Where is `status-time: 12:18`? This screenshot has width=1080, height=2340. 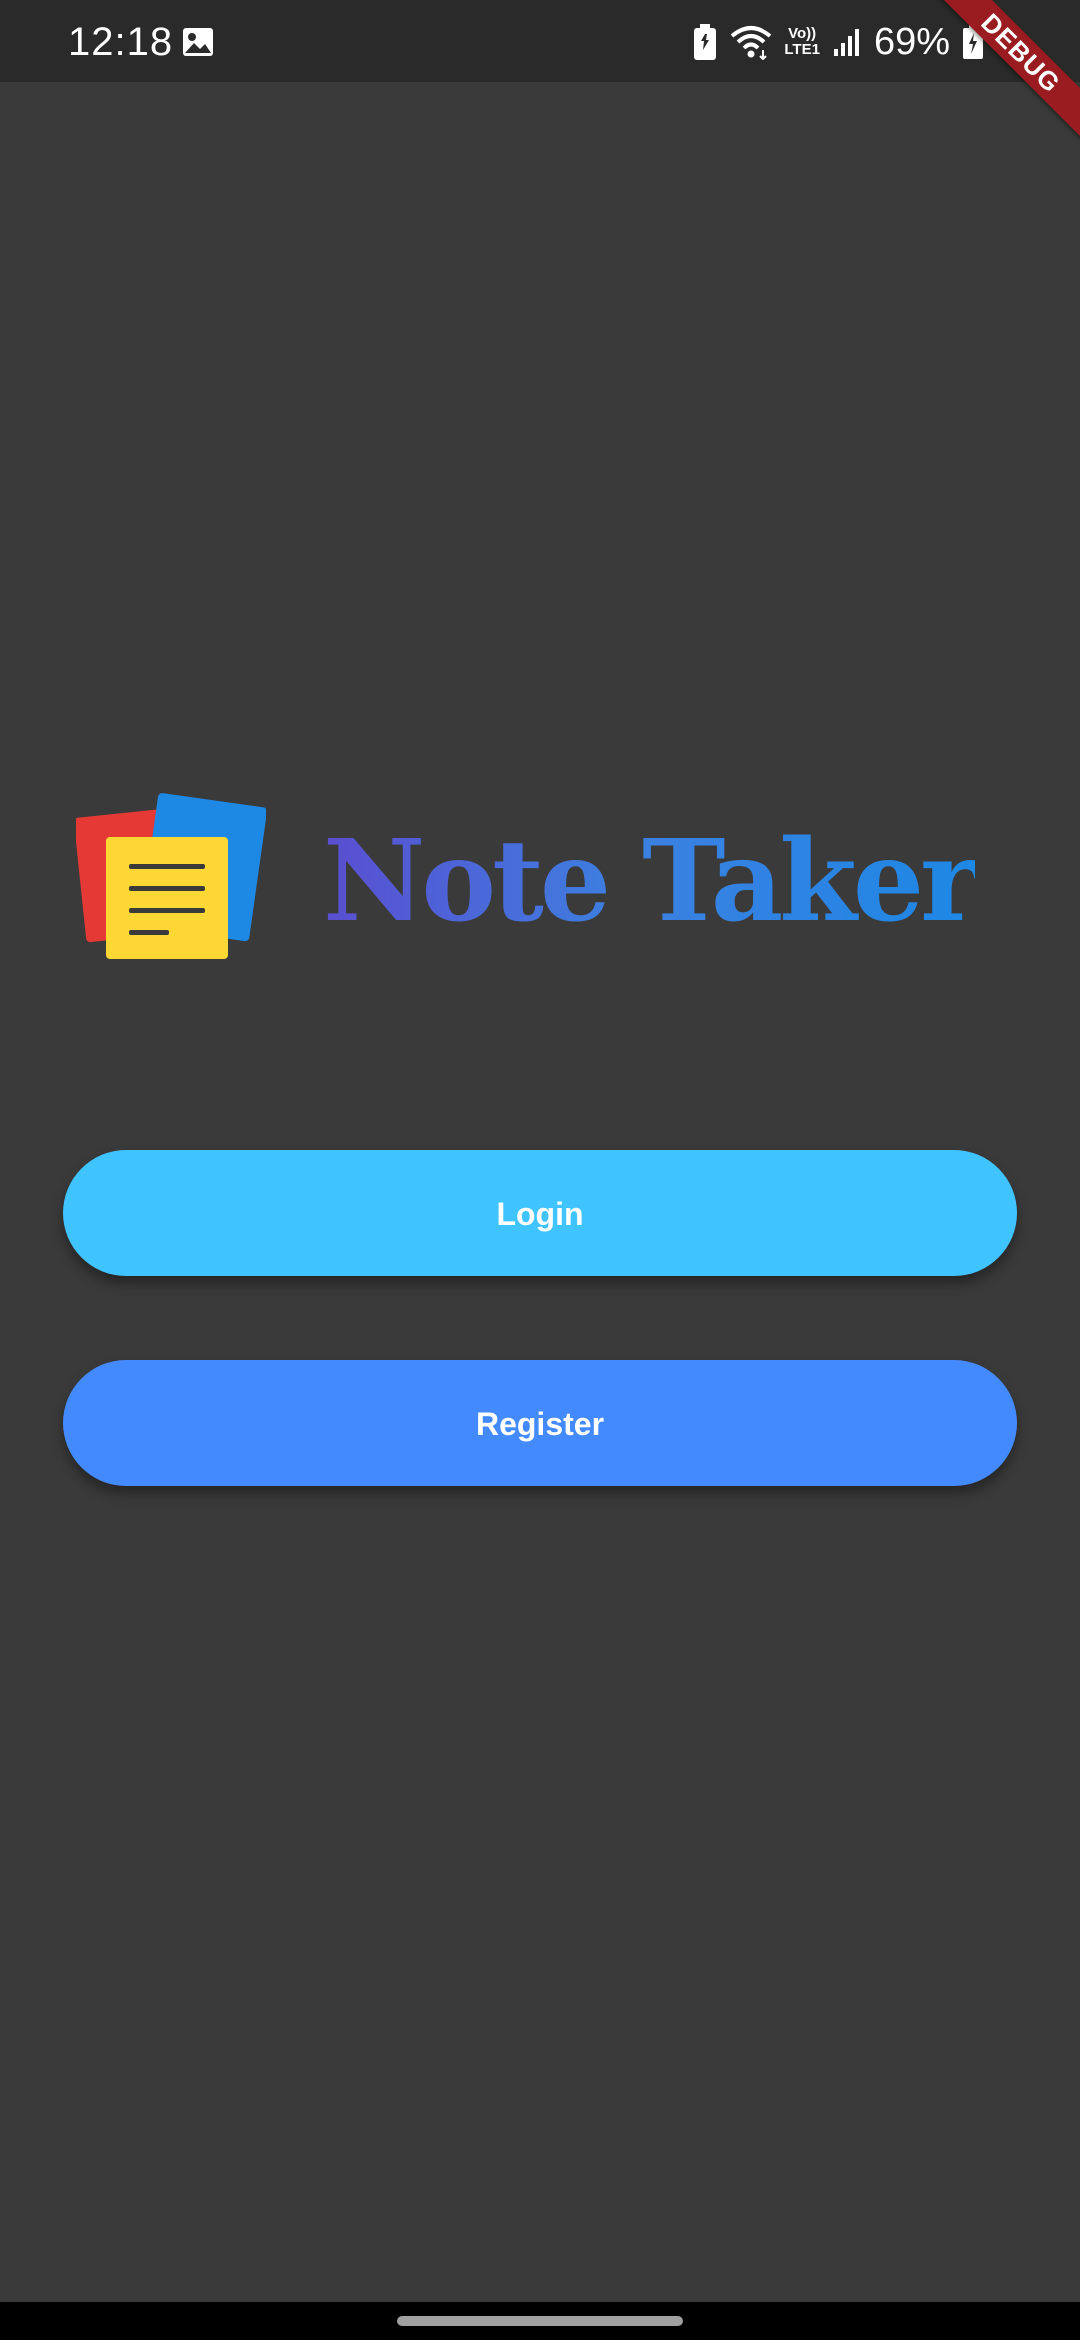 status-time: 12:18 is located at coordinates (121, 42).